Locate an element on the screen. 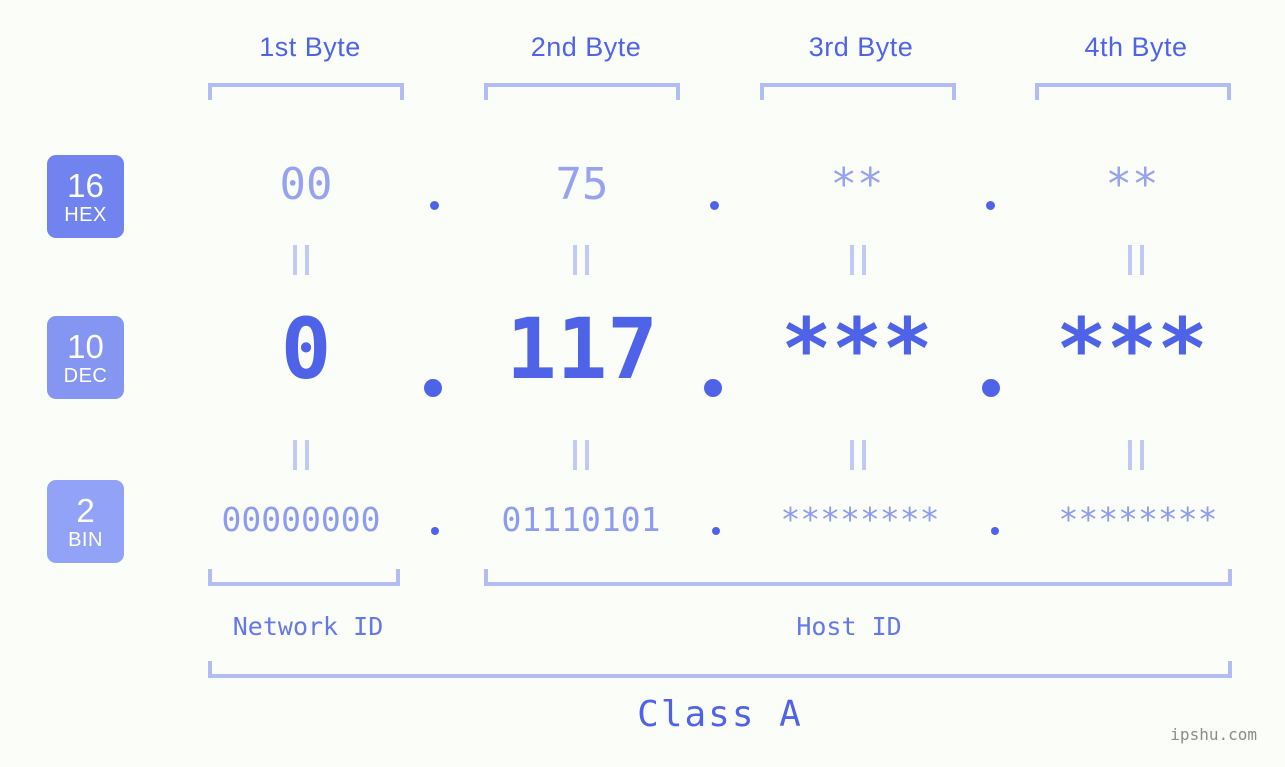 This screenshot has width=1285, height=767. base-badge-hex: 16 HEX is located at coordinates (85, 196).